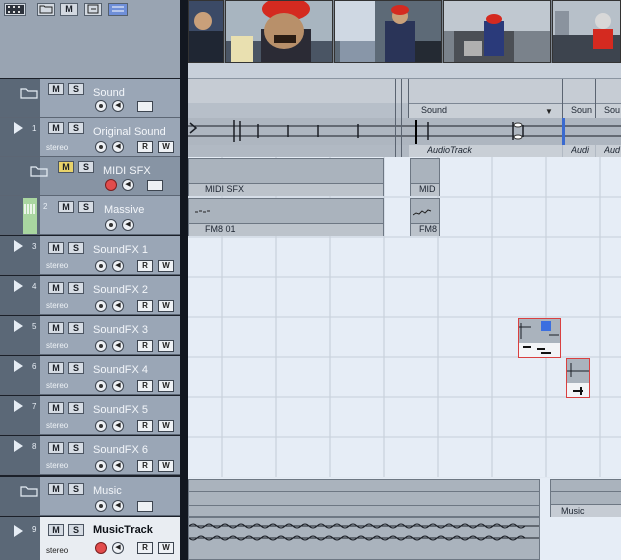 The width and height of the screenshot is (621, 560). I want to click on track-soundfx-3: 5 M S SoundFX 3 stereo ◀ R W, so click(93, 335).